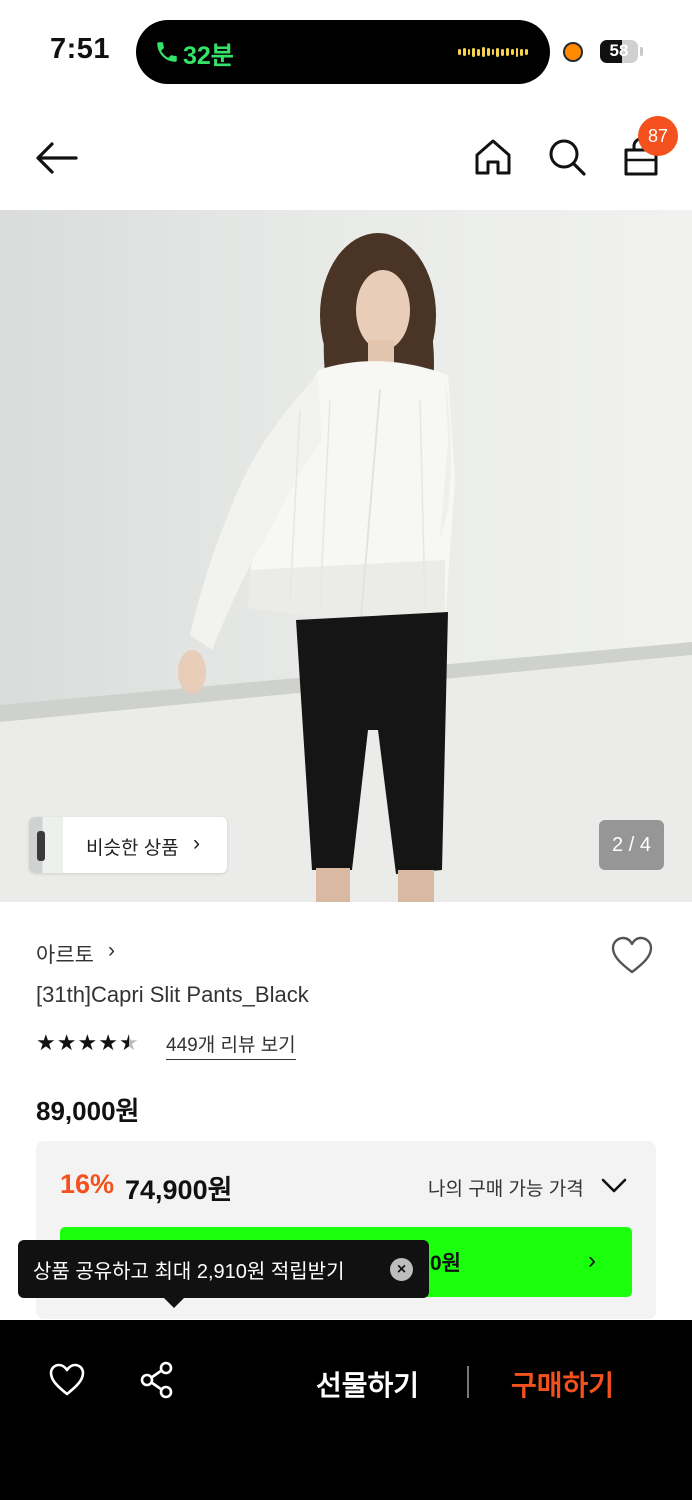 The height and width of the screenshot is (1500, 692). I want to click on sale-price: 74,900원, so click(179, 1190).